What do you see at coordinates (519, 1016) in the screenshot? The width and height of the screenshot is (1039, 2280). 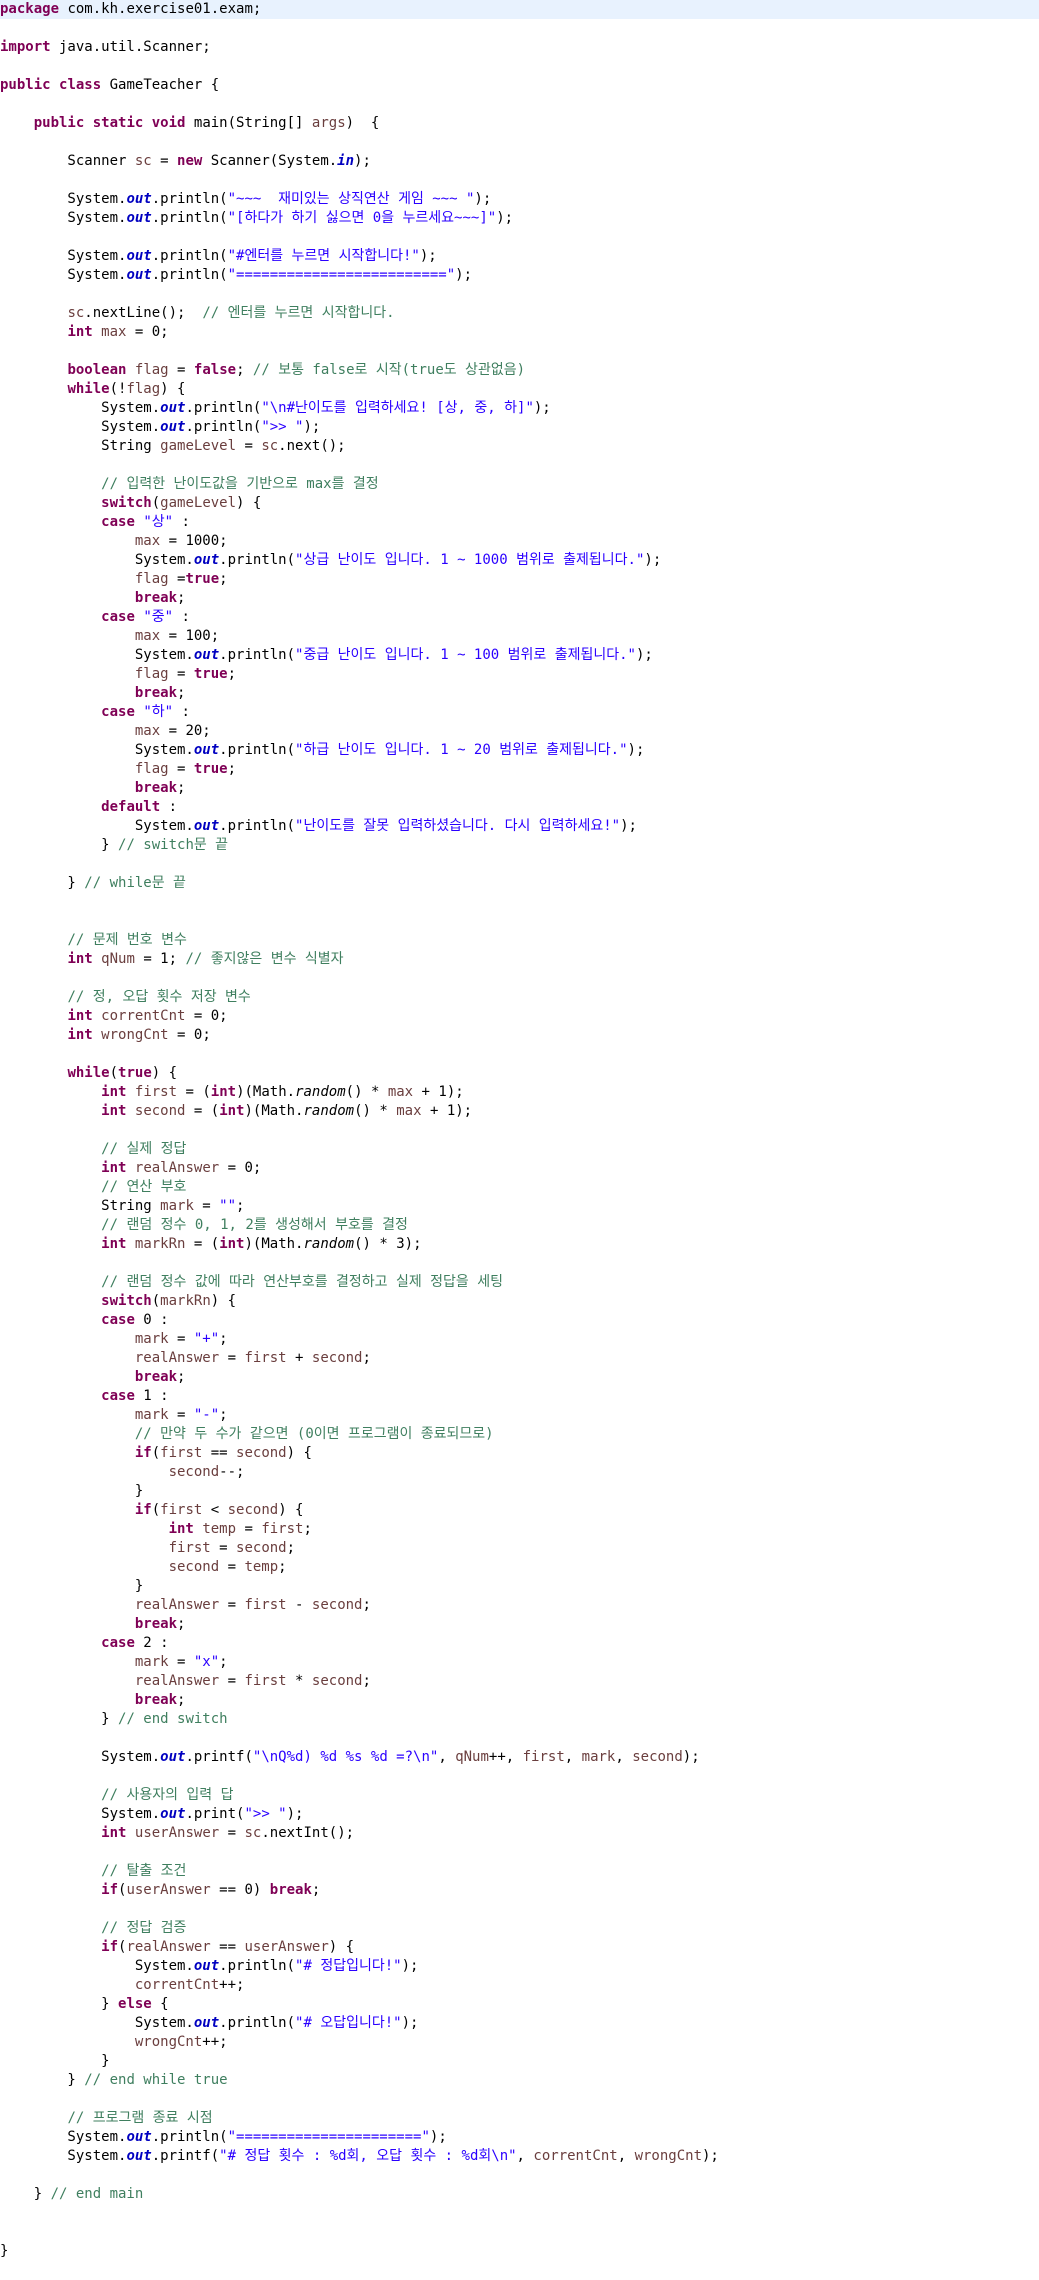 I see `code-line: int correntCnt = 0;` at bounding box center [519, 1016].